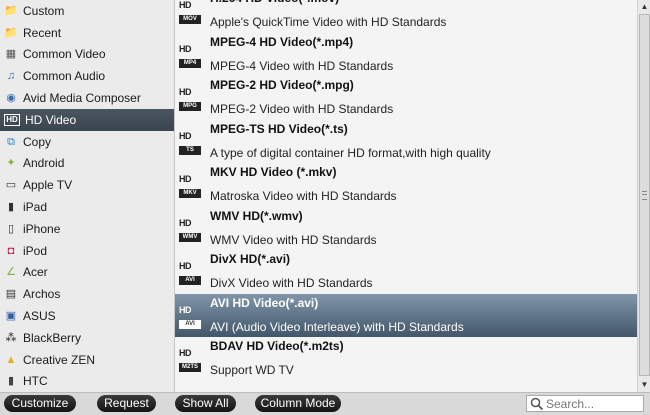 This screenshot has height=415, width=650. Describe the element at coordinates (87, 33) in the screenshot. I see `category-item: 📁 Recent` at that location.